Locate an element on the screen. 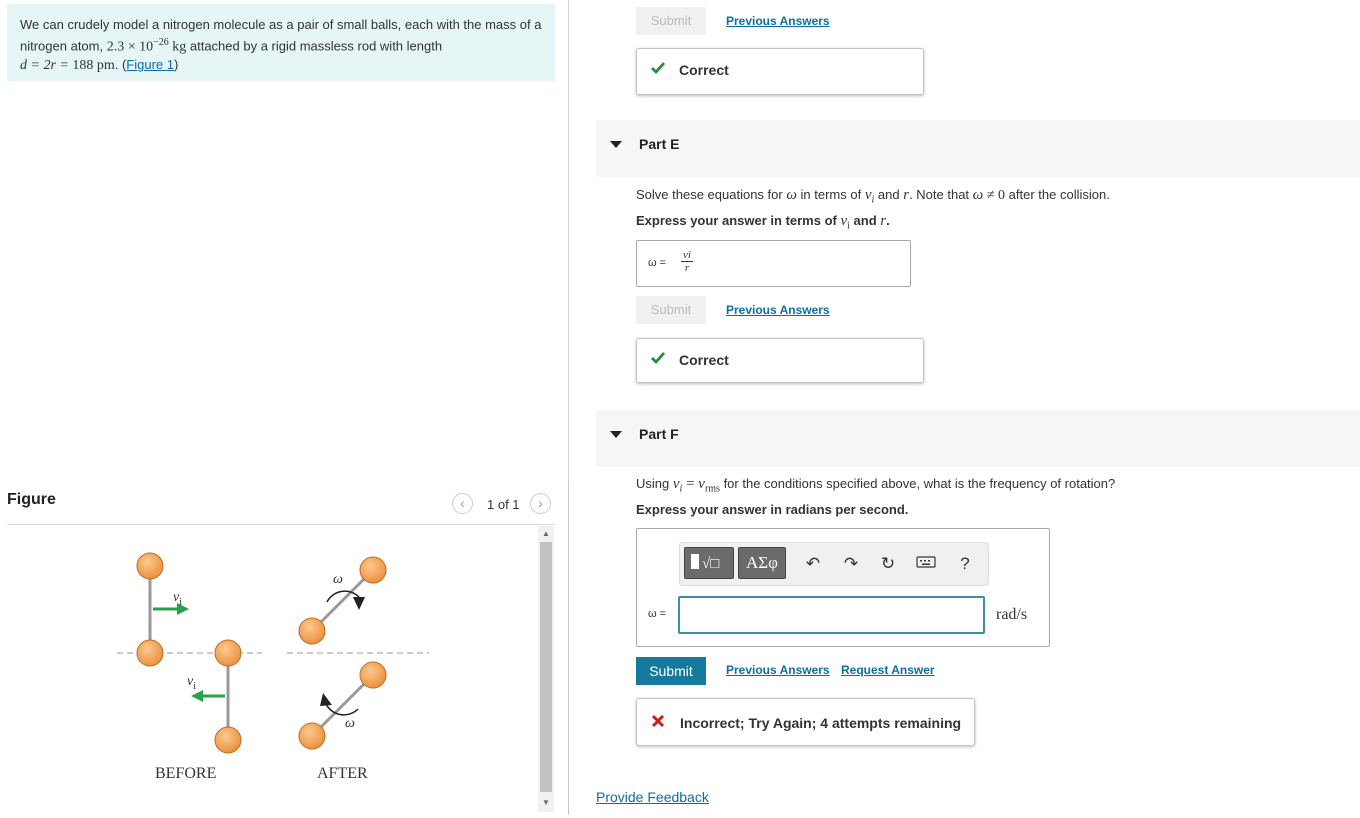  omega-label-1: ω is located at coordinates (338, 579).